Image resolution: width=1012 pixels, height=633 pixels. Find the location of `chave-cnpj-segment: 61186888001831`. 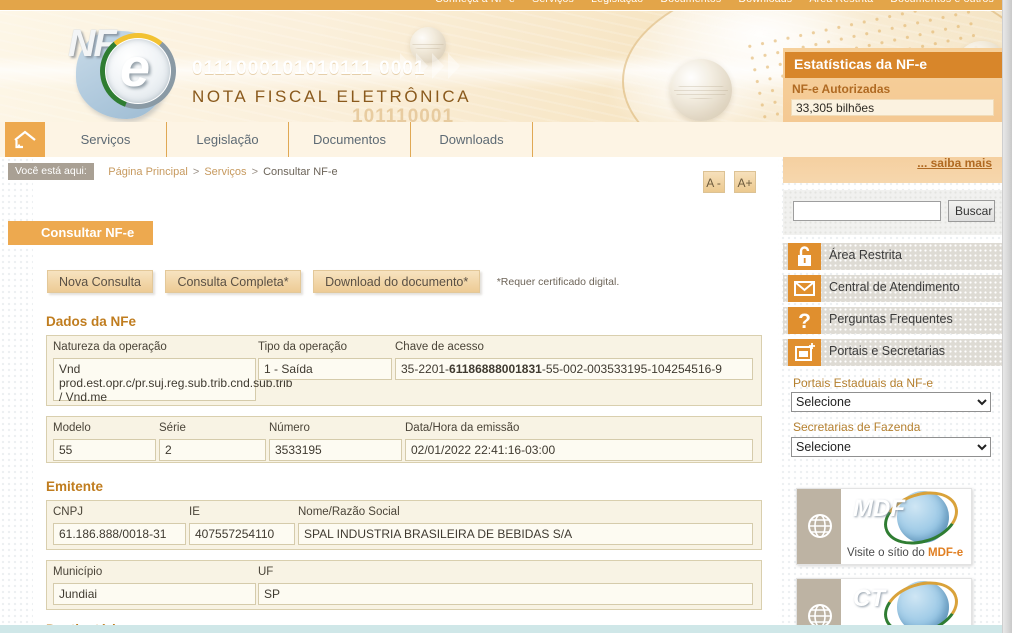

chave-cnpj-segment: 61186888001831 is located at coordinates (495, 369).